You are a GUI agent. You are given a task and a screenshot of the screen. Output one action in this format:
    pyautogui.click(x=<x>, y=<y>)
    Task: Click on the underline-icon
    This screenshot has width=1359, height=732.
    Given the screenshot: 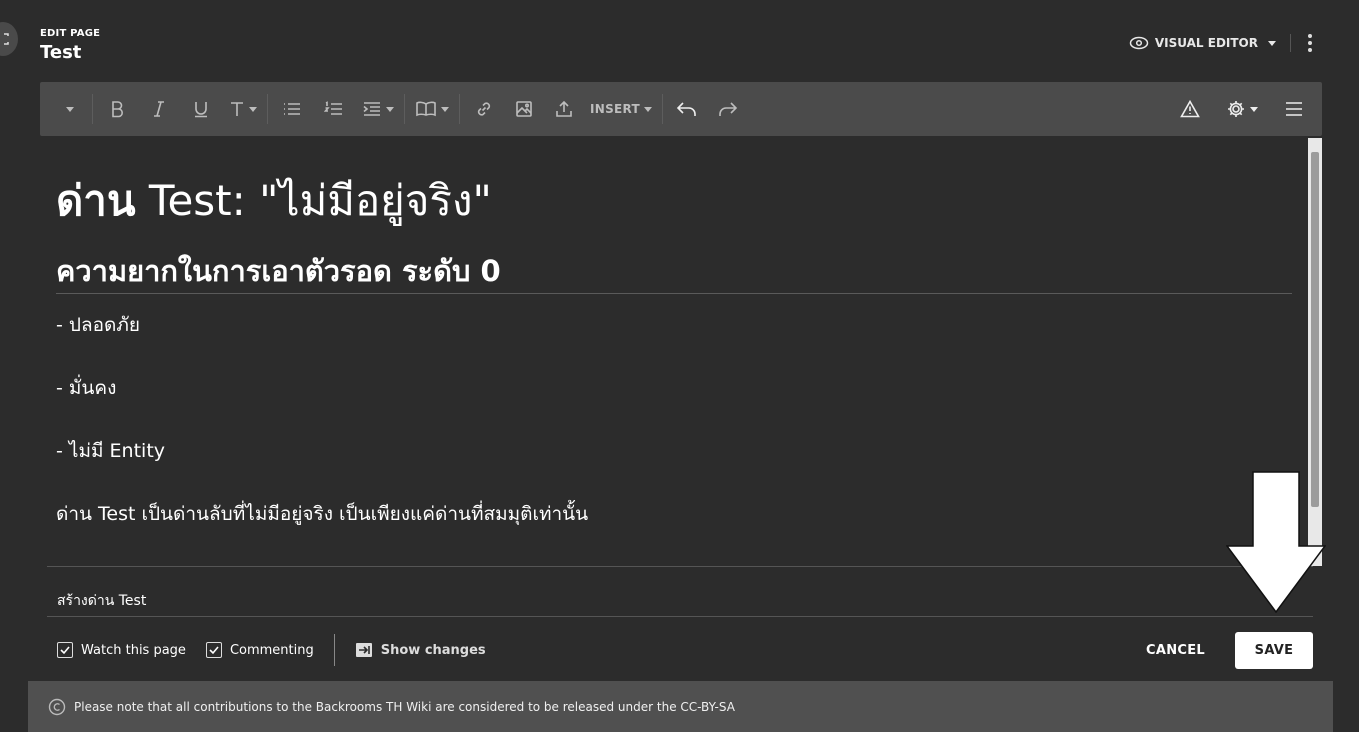 What is the action you would take?
    pyautogui.click(x=201, y=110)
    